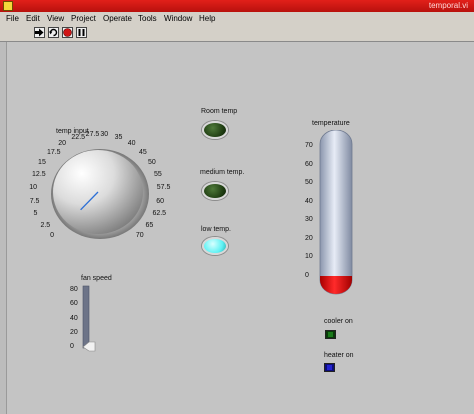 Image resolution: width=474 pixels, height=414 pixels. I want to click on fan-speed-label: fan speed, so click(96, 278).